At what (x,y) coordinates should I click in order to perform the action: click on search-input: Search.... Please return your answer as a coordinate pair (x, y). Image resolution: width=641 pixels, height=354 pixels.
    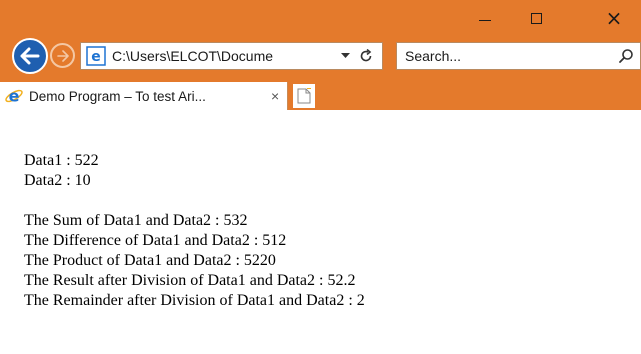
    Looking at the image, I should click on (511, 56).